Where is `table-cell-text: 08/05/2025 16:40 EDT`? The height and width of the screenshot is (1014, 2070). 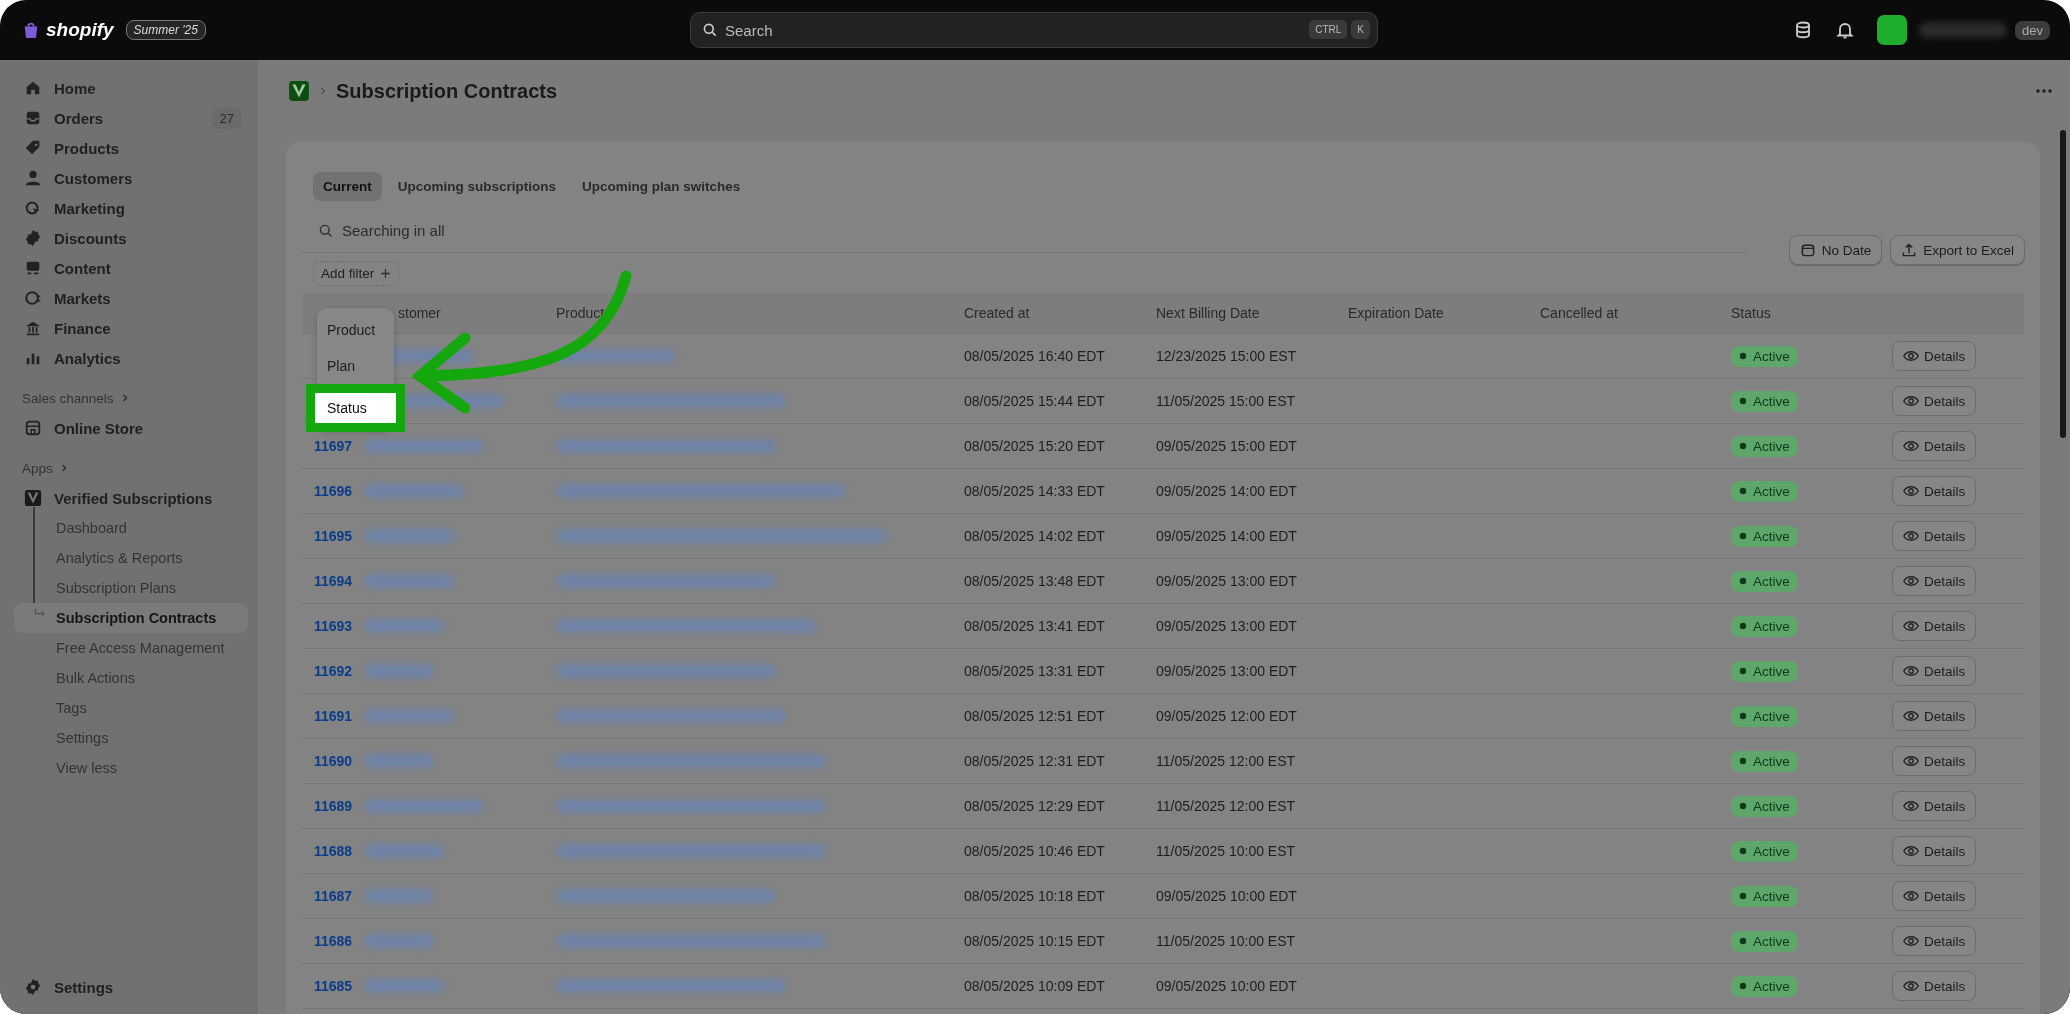 table-cell-text: 08/05/2025 16:40 EDT is located at coordinates (1035, 356).